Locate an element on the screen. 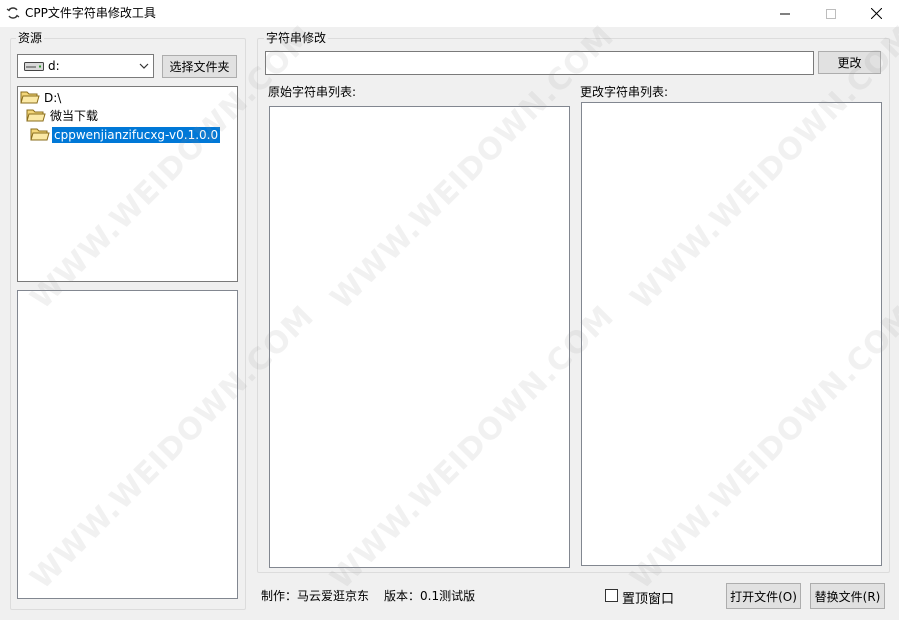 The image size is (899, 620). author-label: 制作：马云爱逛京东 is located at coordinates (315, 596).